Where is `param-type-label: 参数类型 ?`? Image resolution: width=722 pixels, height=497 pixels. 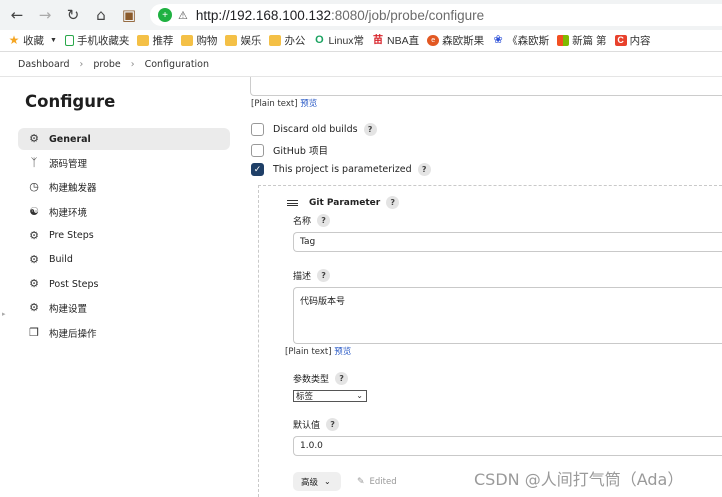 param-type-label: 参数类型 ? is located at coordinates (321, 378).